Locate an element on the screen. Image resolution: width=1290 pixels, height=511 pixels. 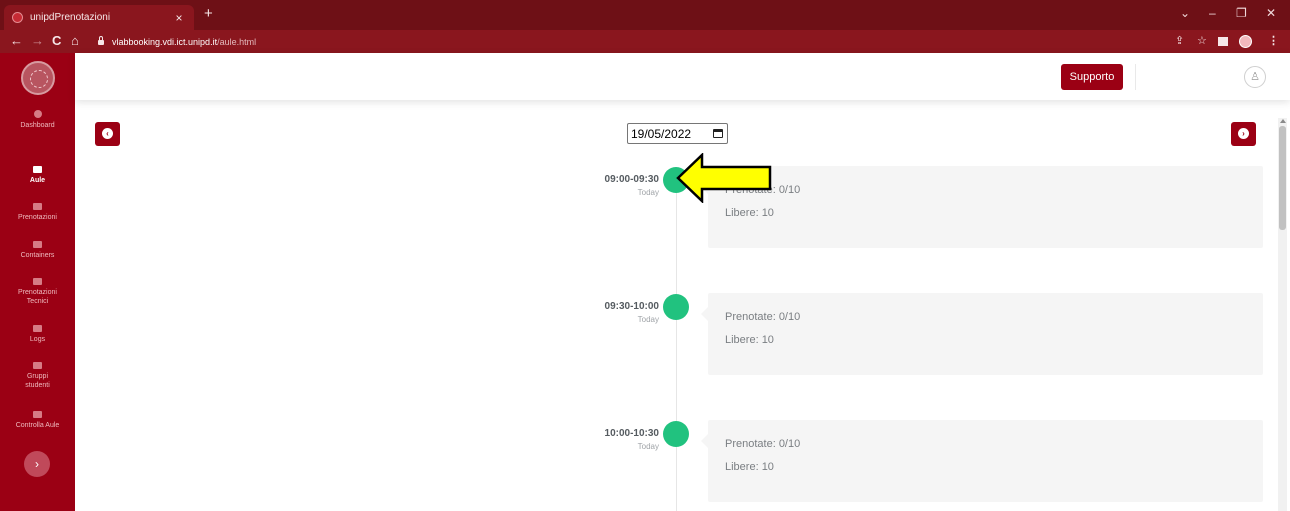
date-value: 19/05/2022 is located at coordinates (661, 133).